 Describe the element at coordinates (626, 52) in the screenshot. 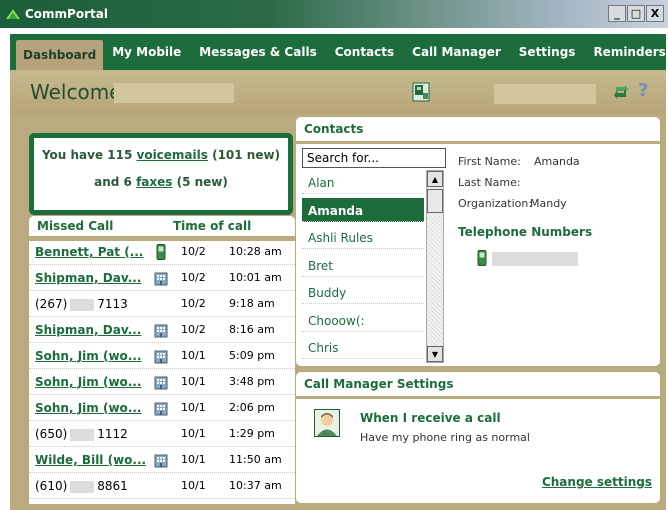

I see `tab-reminders: Reminders` at that location.